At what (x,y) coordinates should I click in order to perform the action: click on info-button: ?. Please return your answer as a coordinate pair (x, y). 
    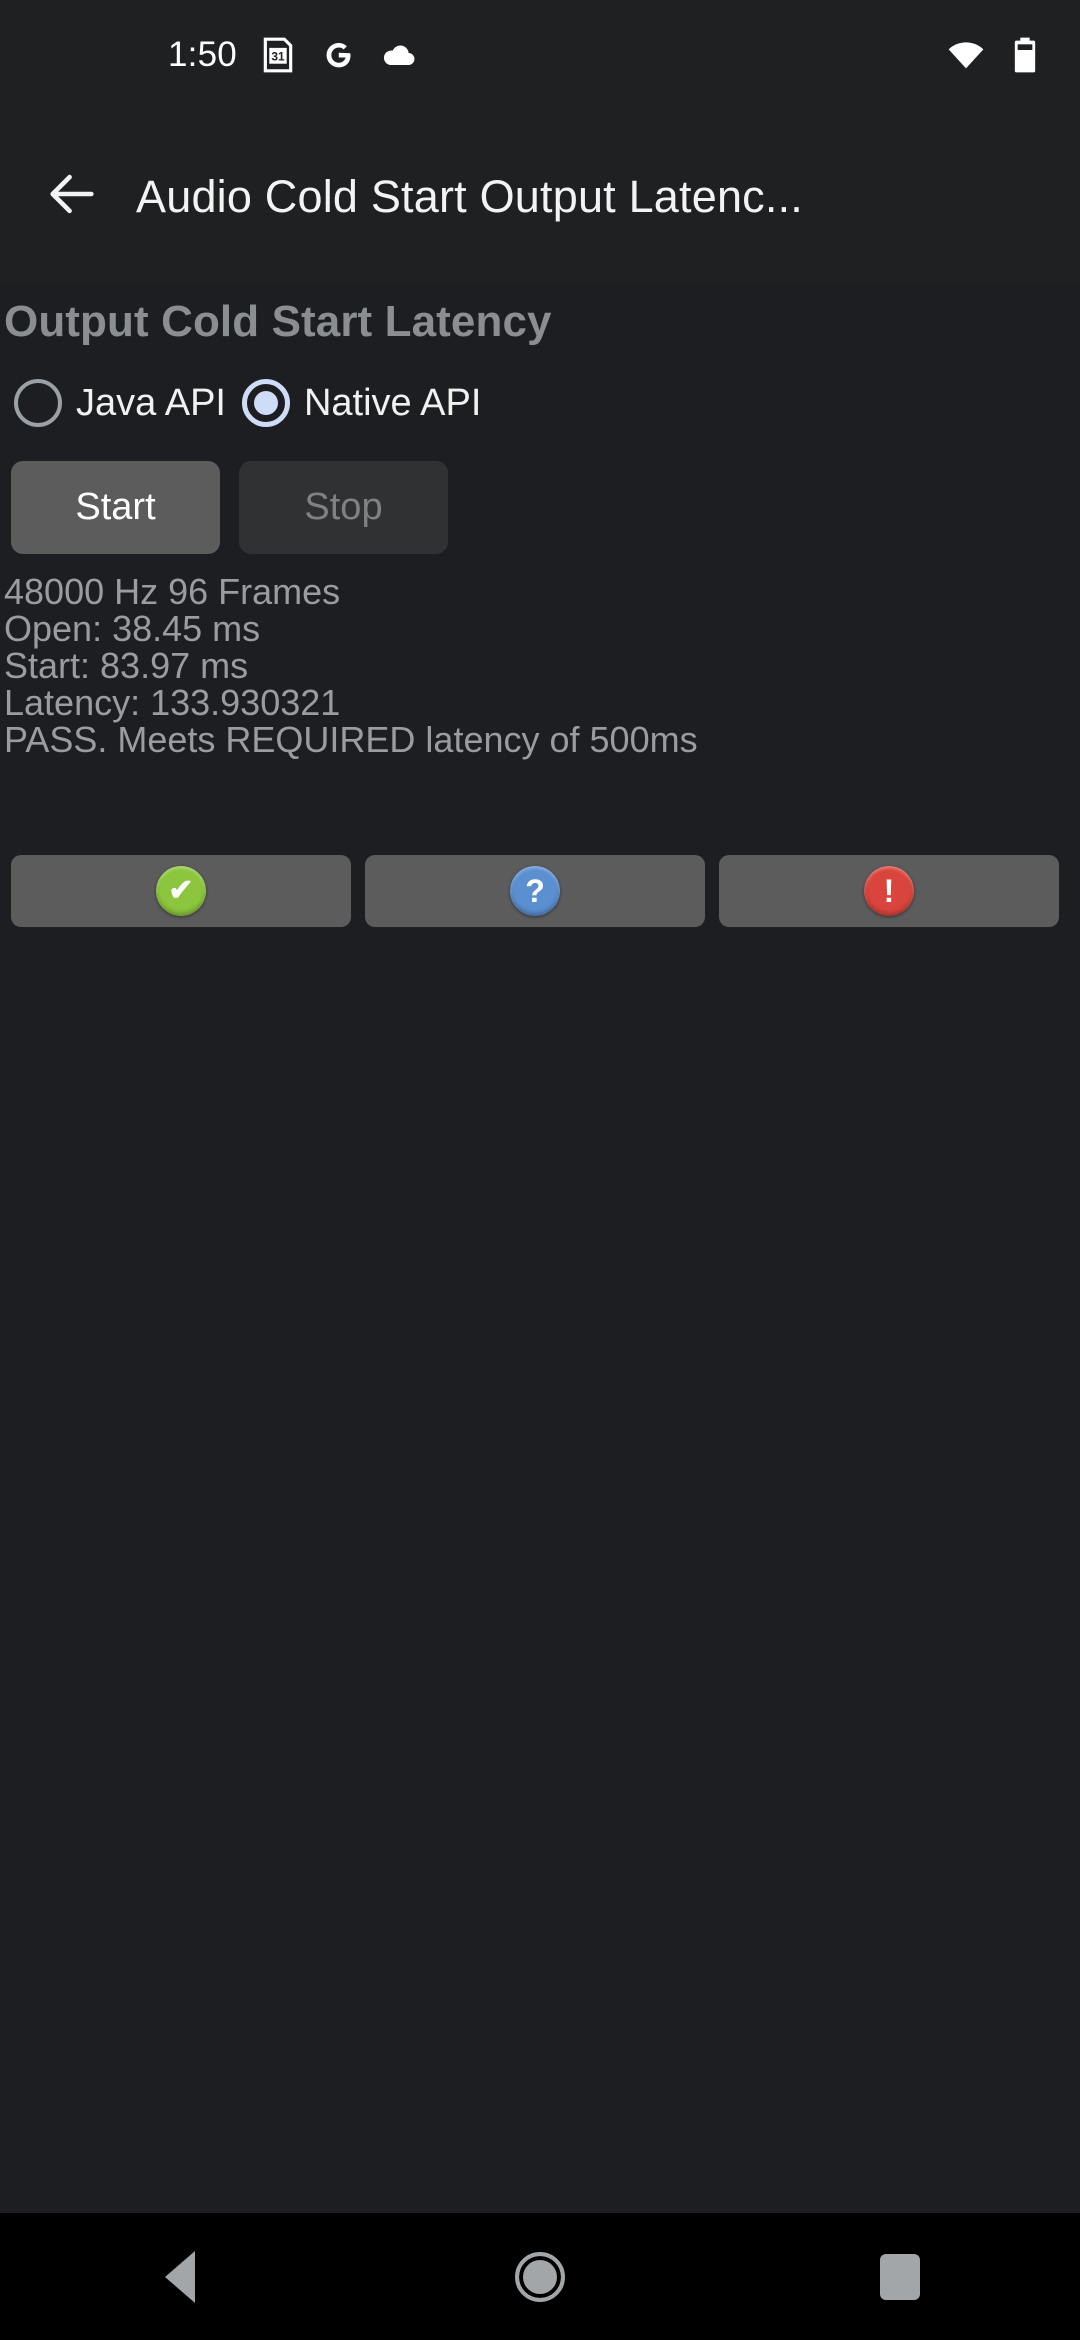
    Looking at the image, I should click on (535, 891).